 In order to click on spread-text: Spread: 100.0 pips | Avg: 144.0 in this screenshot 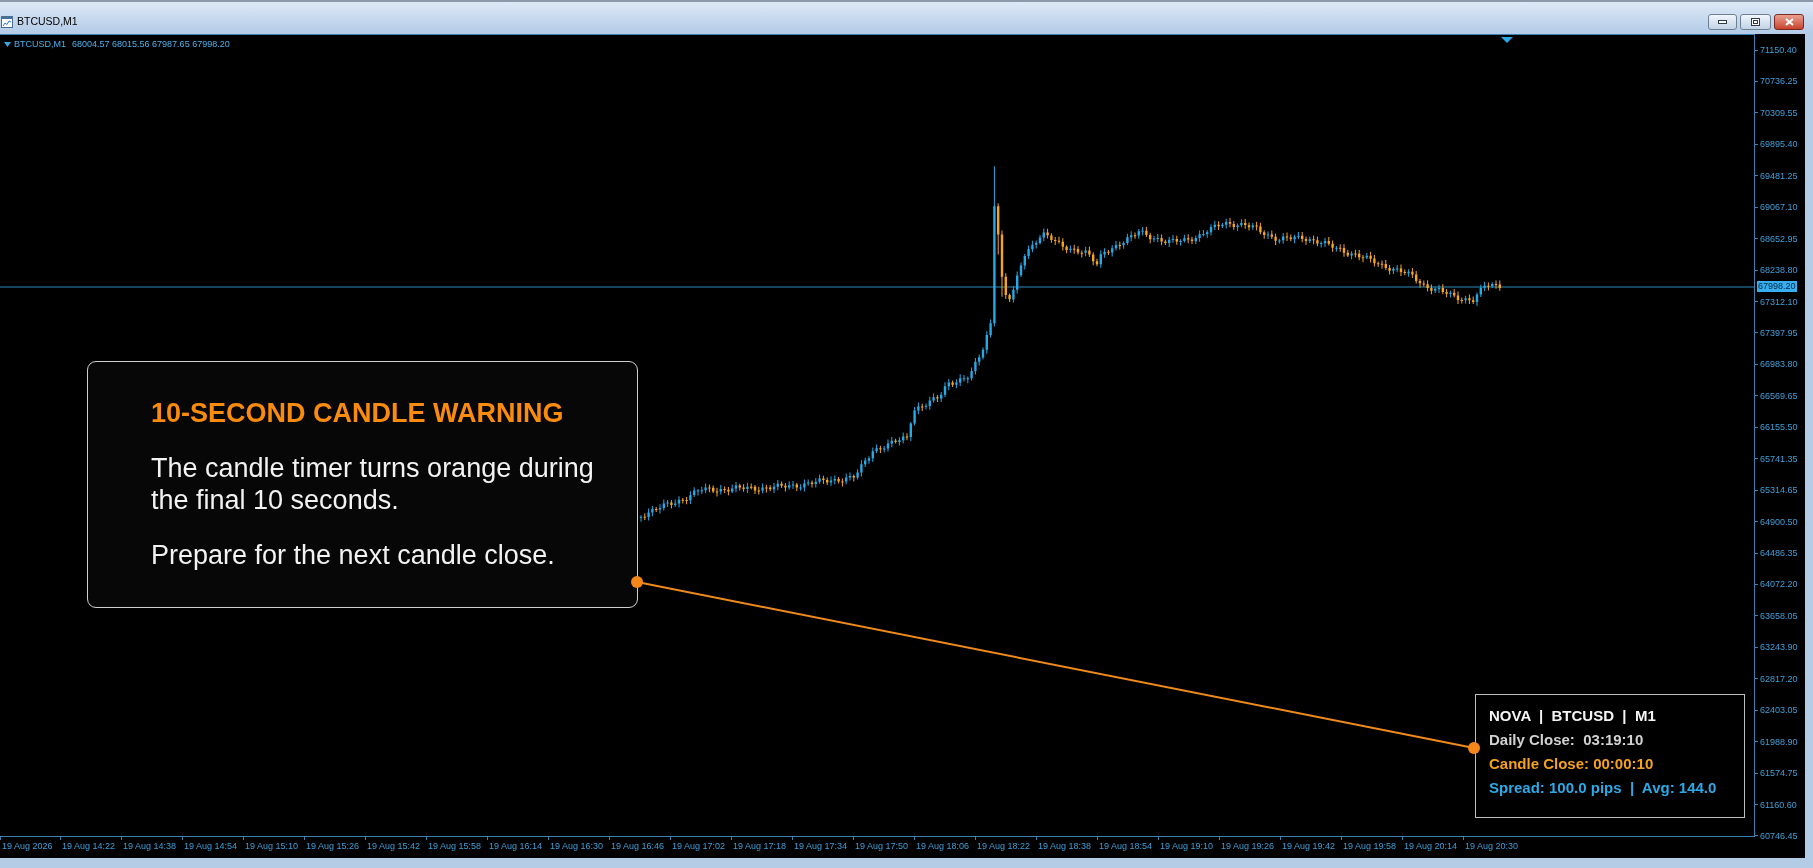, I will do `click(1603, 788)`.